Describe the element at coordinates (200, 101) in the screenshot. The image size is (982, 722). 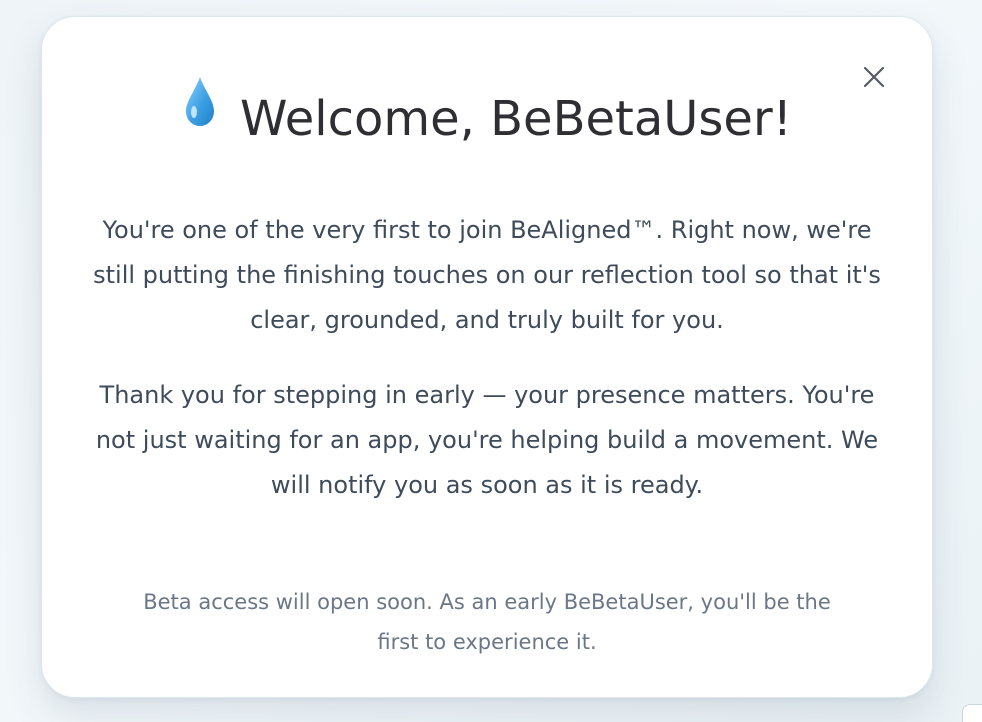
I see `droplet-icon` at that location.